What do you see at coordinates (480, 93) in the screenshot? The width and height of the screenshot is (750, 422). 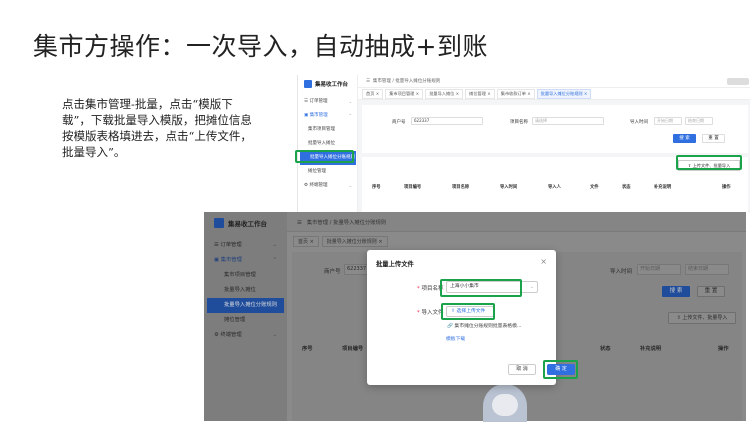 I see `tab-stalls: 摊位管理 ×` at bounding box center [480, 93].